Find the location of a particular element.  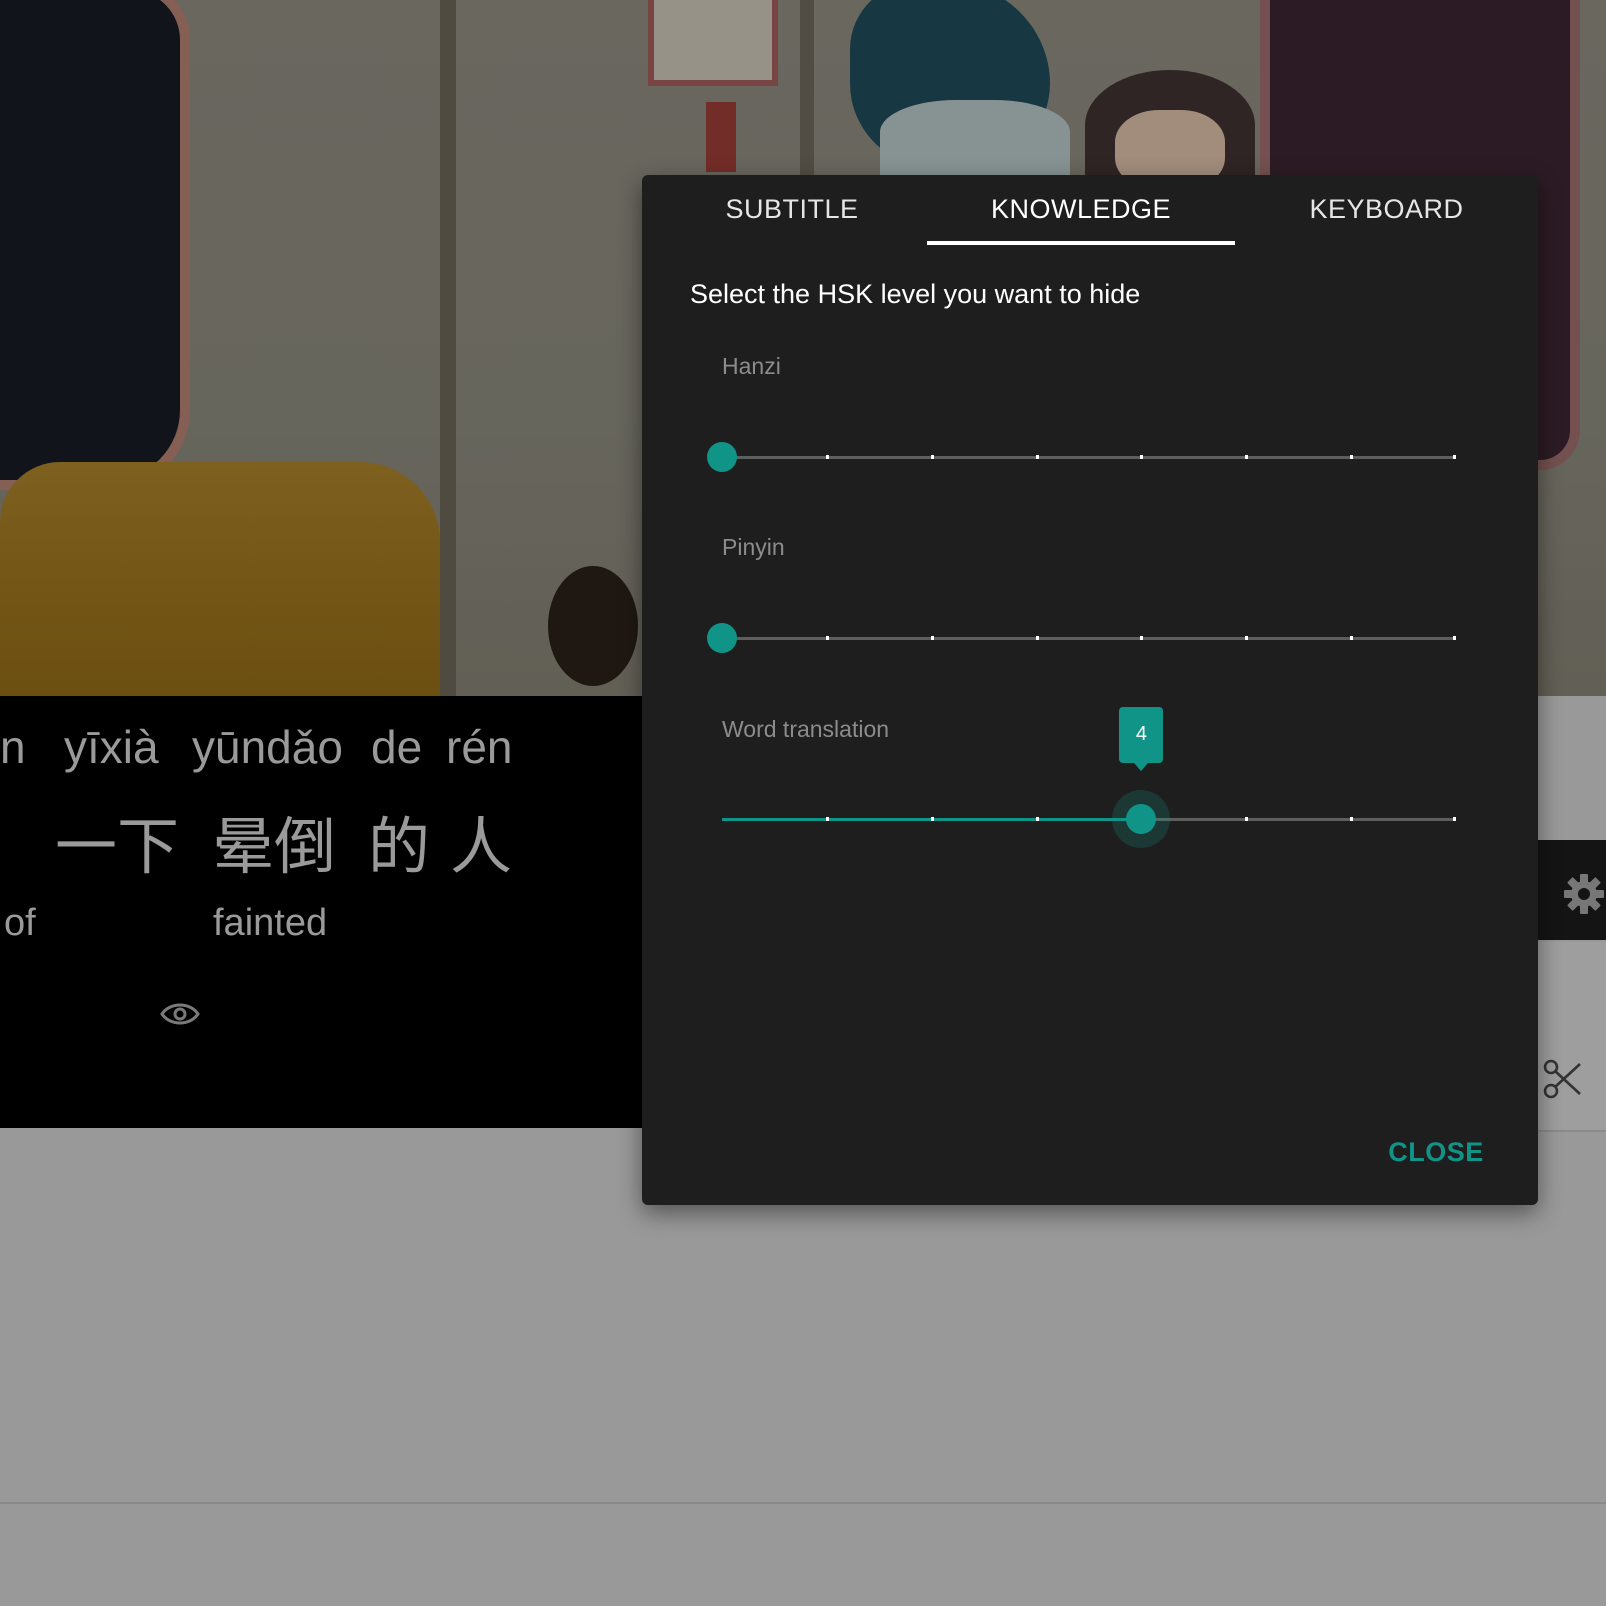

word-translation-slider-label: Word translation is located at coordinates (806, 729).